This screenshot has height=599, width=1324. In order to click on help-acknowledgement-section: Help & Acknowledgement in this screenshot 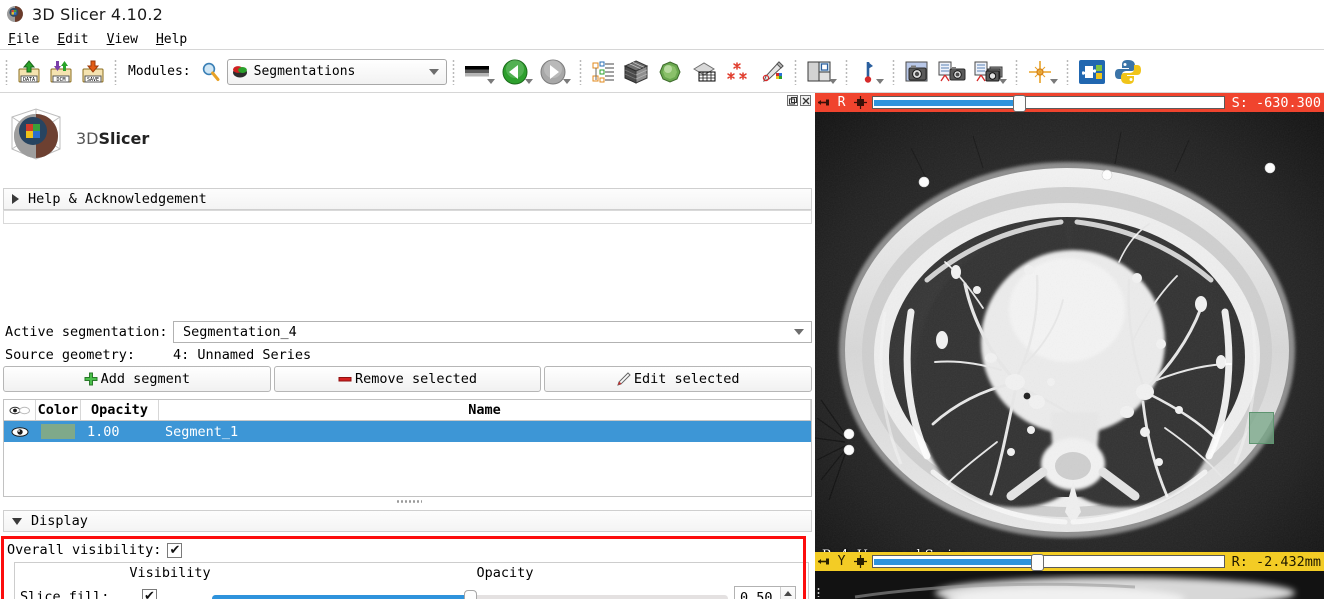, I will do `click(407, 199)`.